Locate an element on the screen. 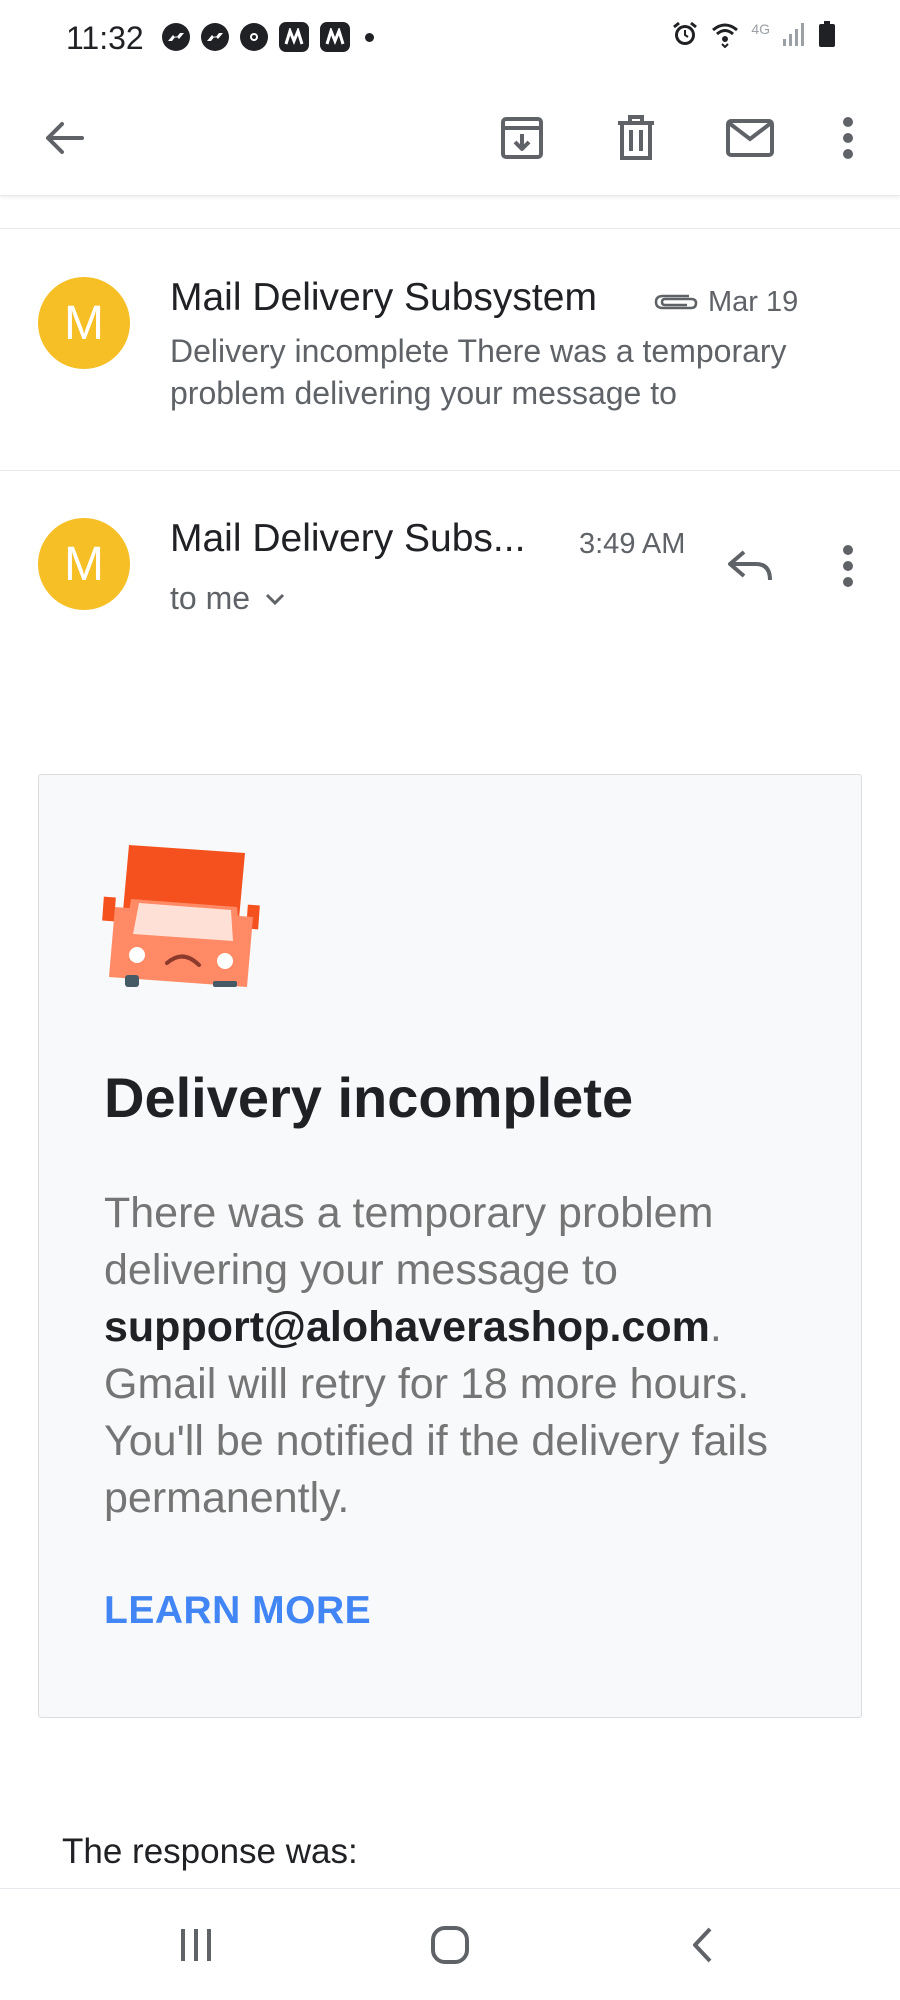  system-back-button is located at coordinates (702, 1945).